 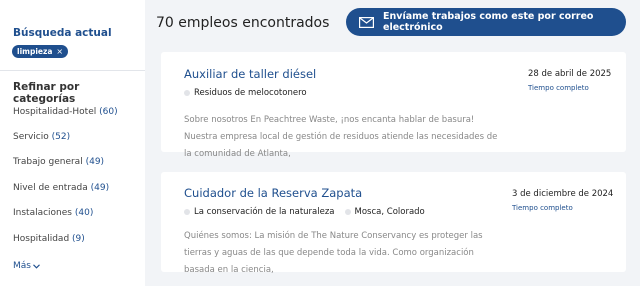 What do you see at coordinates (72, 70) in the screenshot?
I see `sidebar-divider` at bounding box center [72, 70].